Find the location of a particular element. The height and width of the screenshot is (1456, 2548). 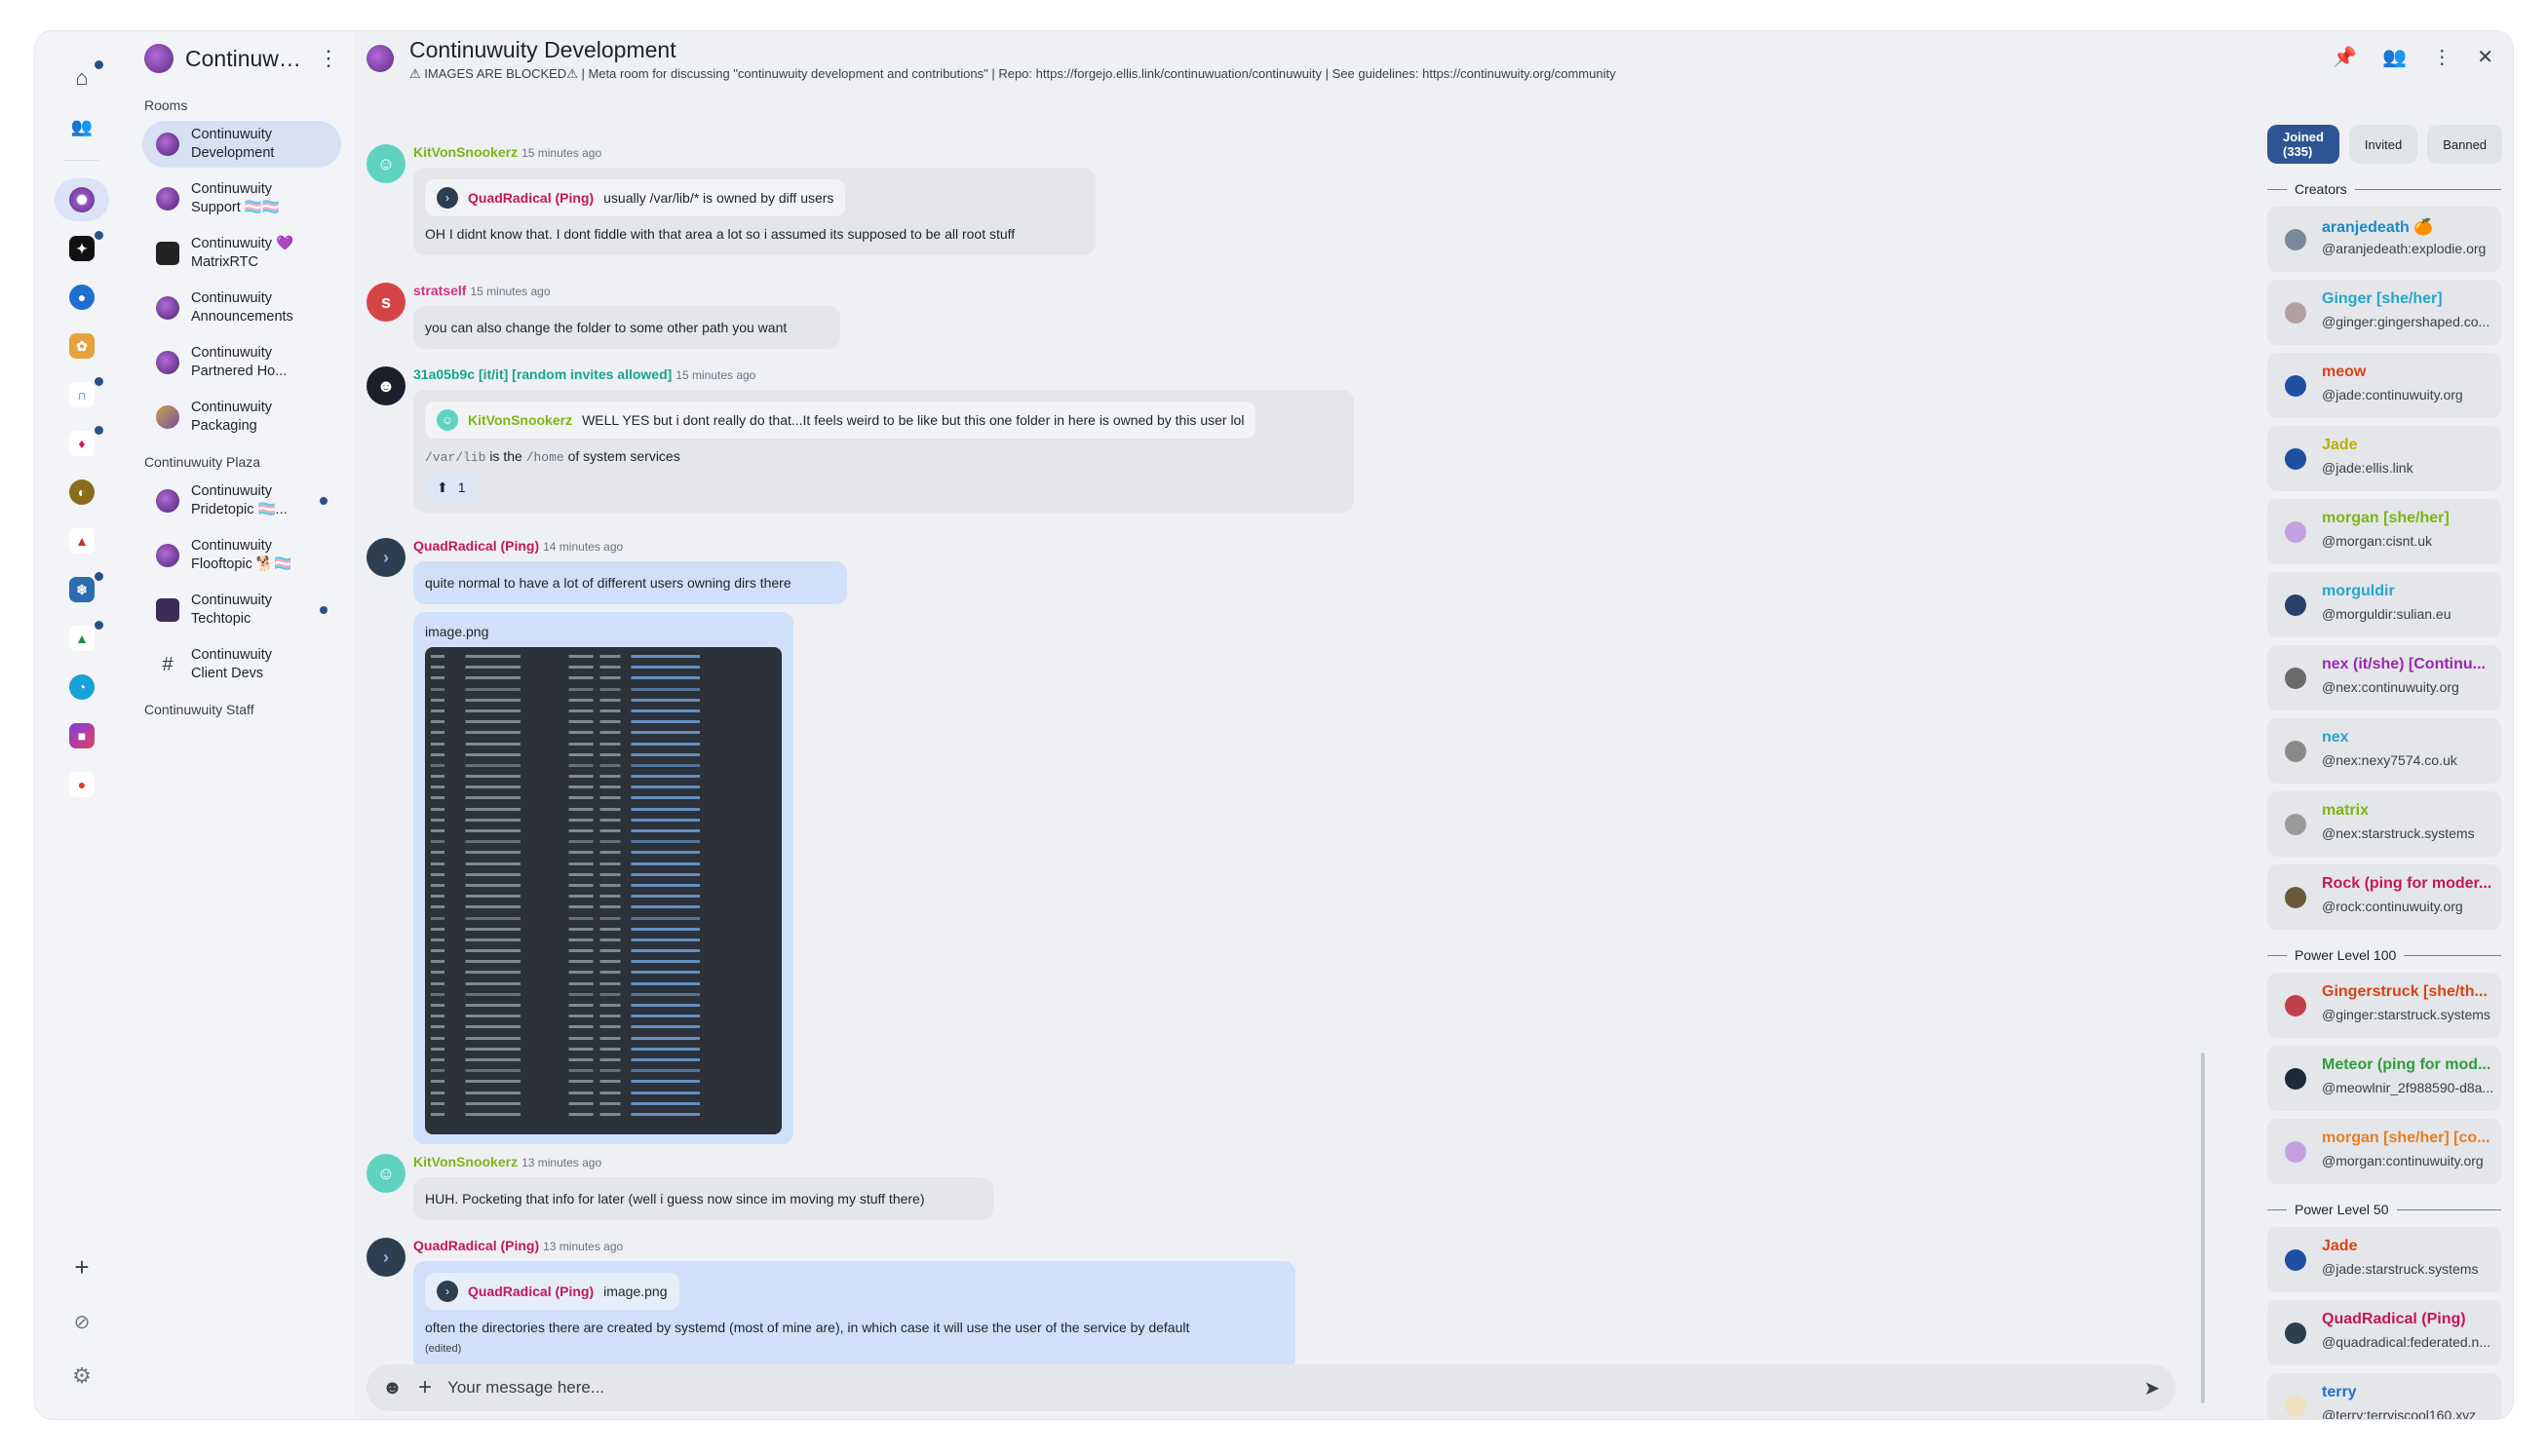

space-continuwuity: ✺ is located at coordinates (82, 199).